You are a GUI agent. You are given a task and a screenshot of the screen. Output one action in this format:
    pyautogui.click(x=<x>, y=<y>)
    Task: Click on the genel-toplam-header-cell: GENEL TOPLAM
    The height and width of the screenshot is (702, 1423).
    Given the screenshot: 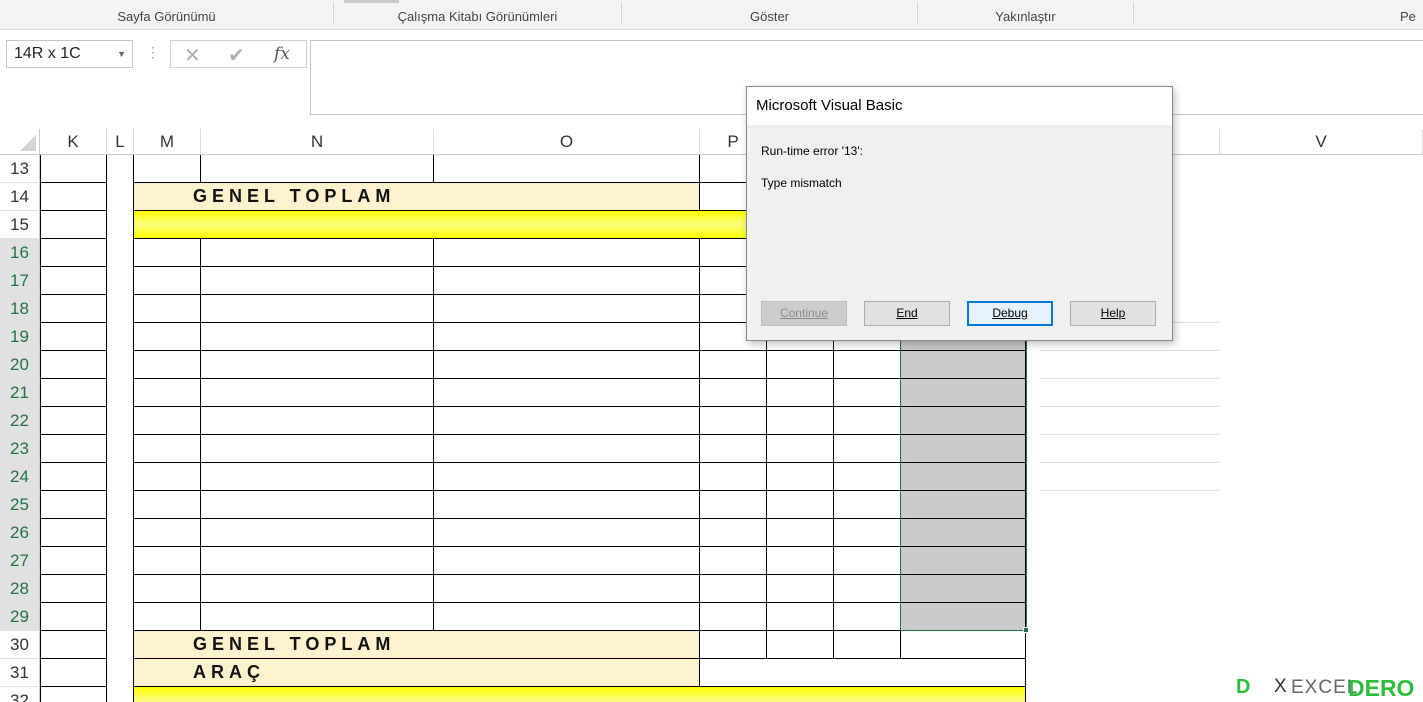 What is the action you would take?
    pyautogui.click(x=417, y=197)
    